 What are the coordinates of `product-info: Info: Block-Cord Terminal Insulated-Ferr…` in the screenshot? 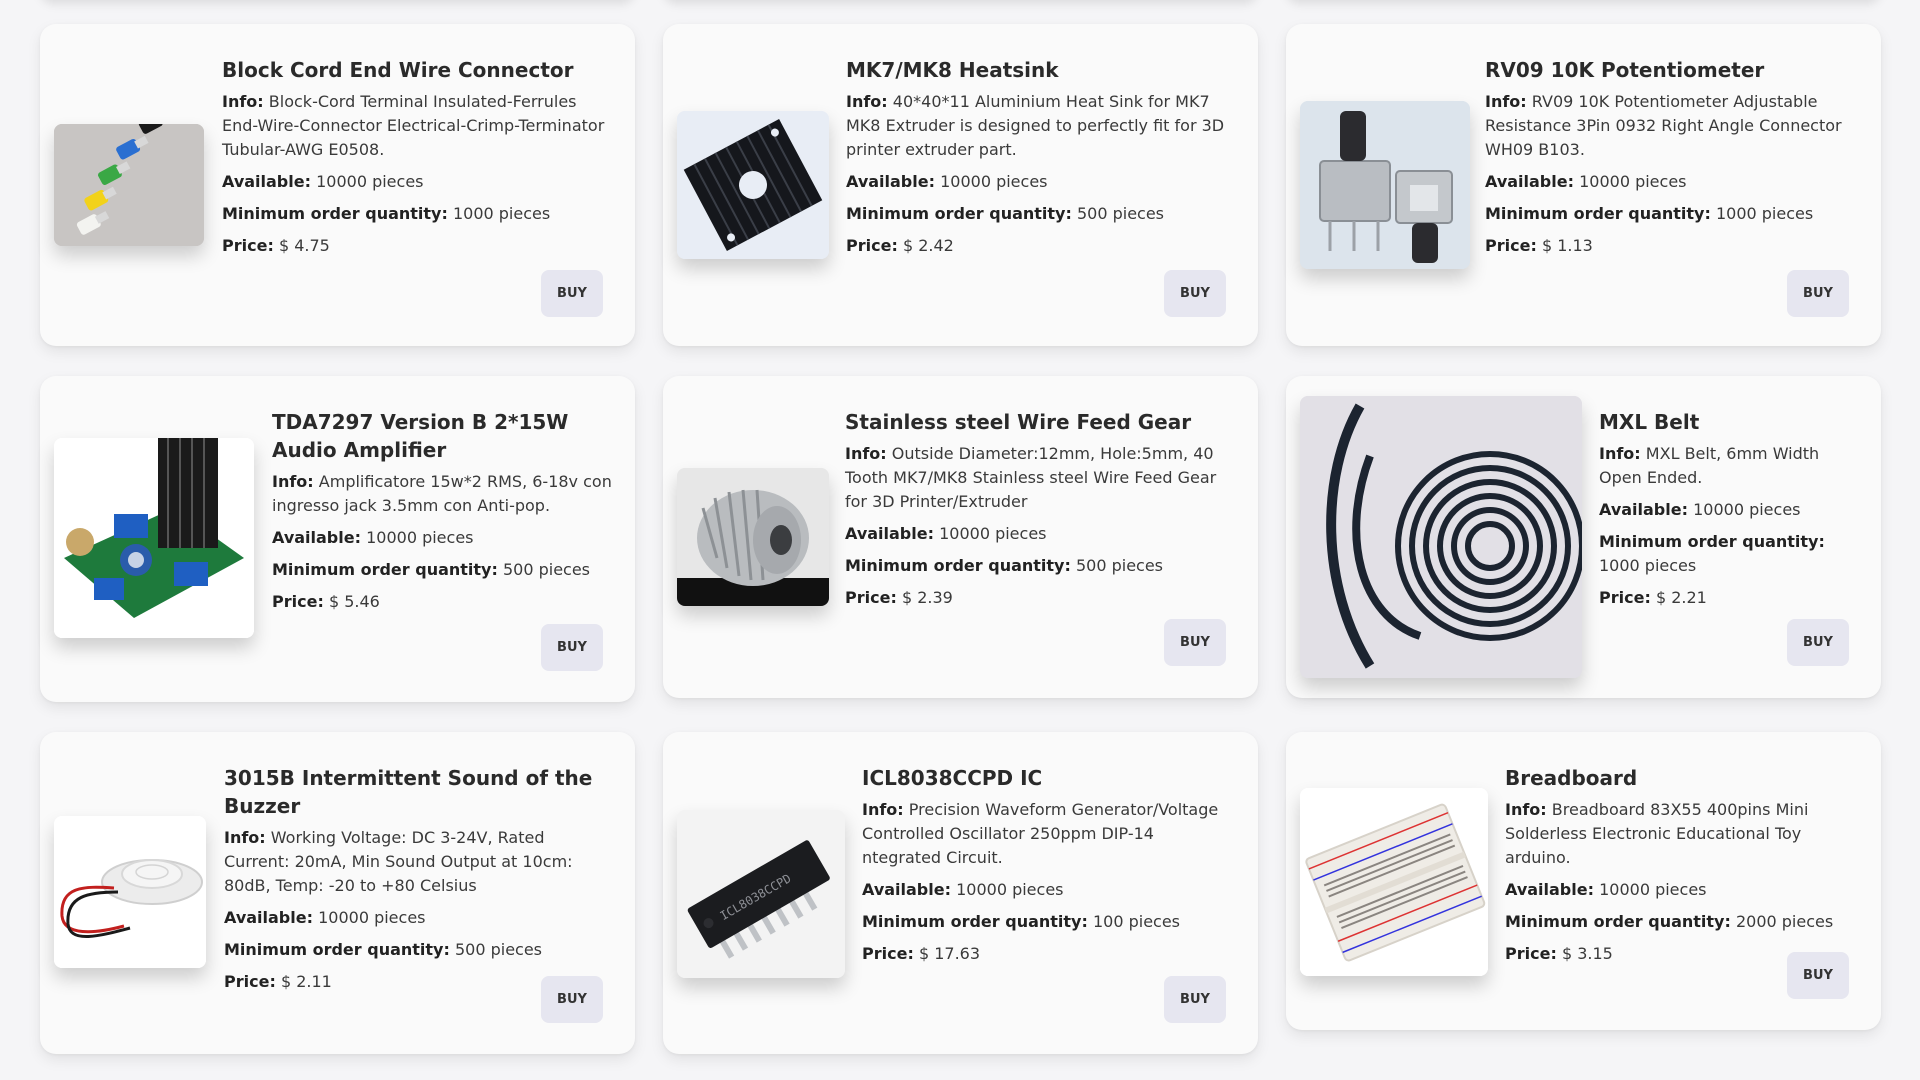 It's located at (413, 125).